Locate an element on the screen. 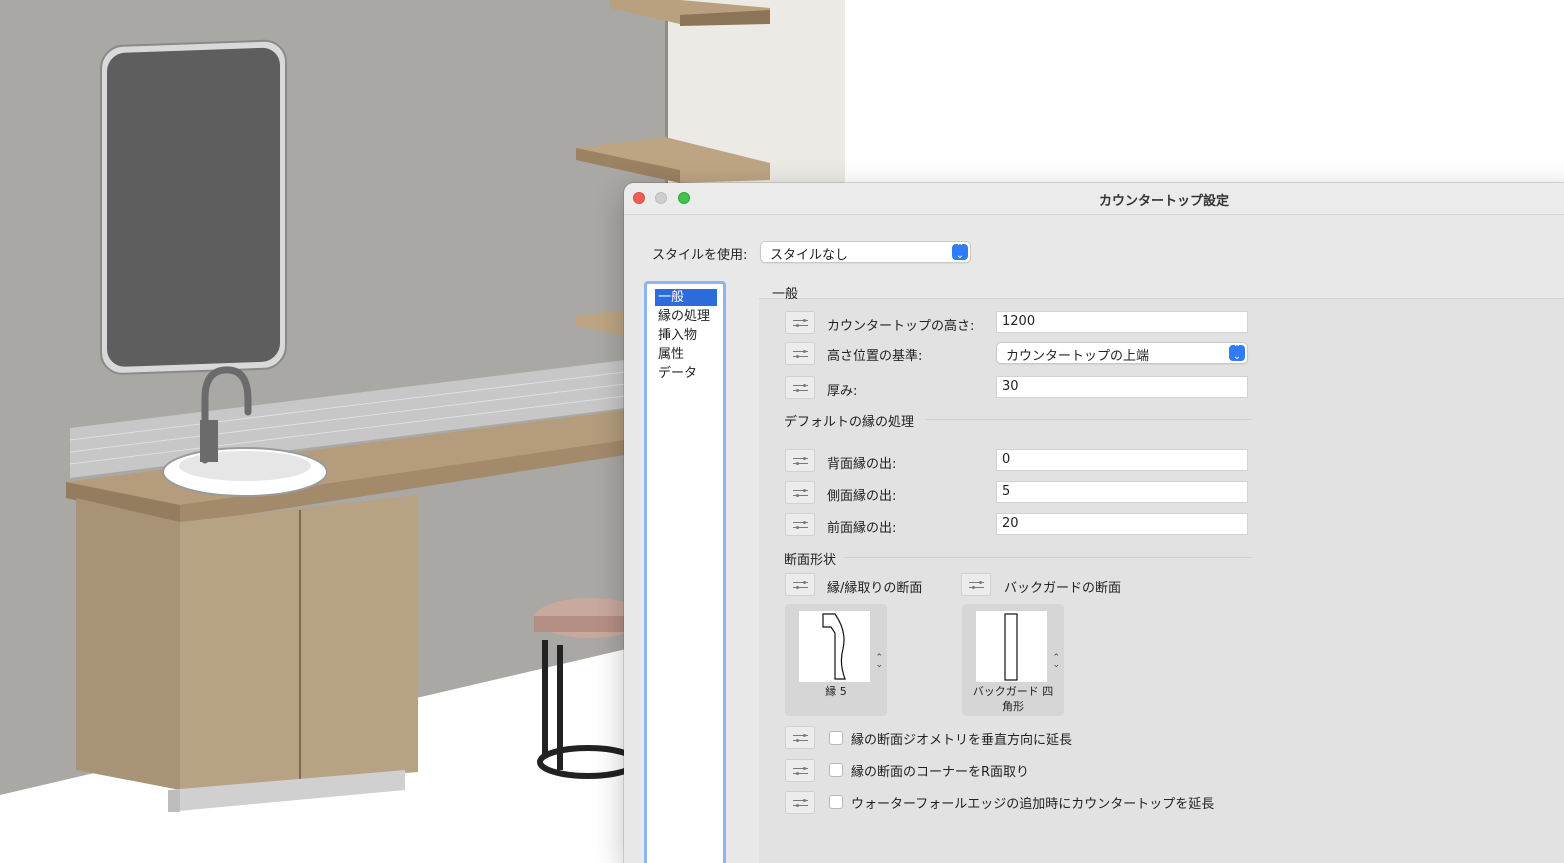 Image resolution: width=1564 pixels, height=863 pixels. height-reference-value: カウンタートップの上端 is located at coordinates (1078, 356).